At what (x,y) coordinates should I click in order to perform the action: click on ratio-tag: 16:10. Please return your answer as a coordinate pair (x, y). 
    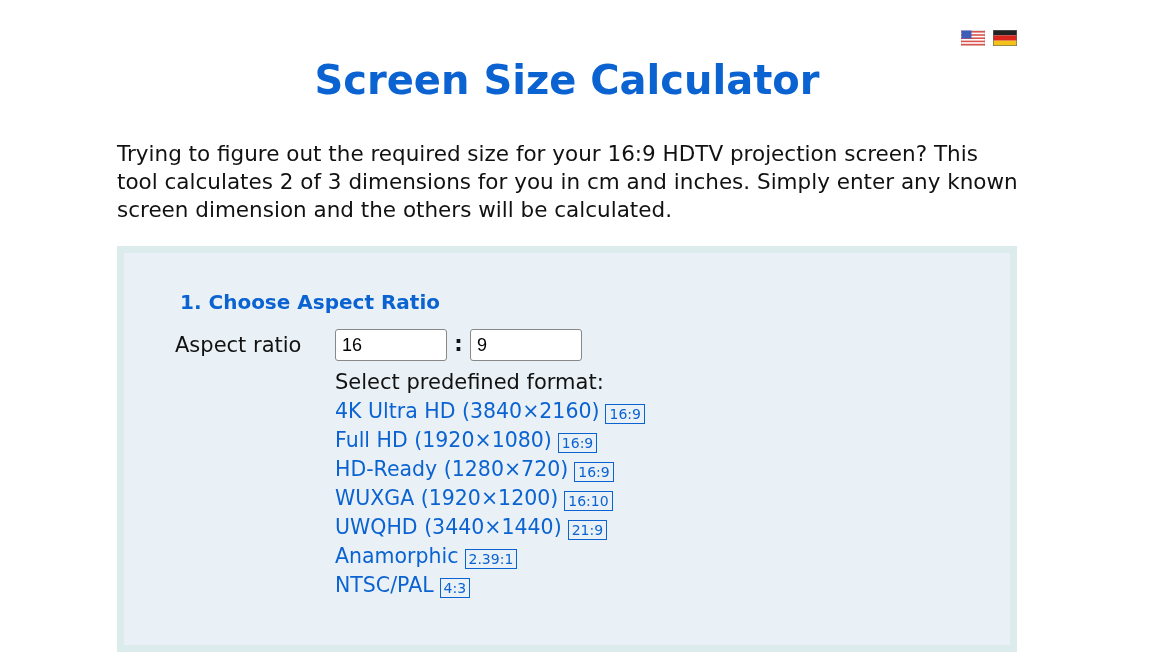
    Looking at the image, I should click on (588, 500).